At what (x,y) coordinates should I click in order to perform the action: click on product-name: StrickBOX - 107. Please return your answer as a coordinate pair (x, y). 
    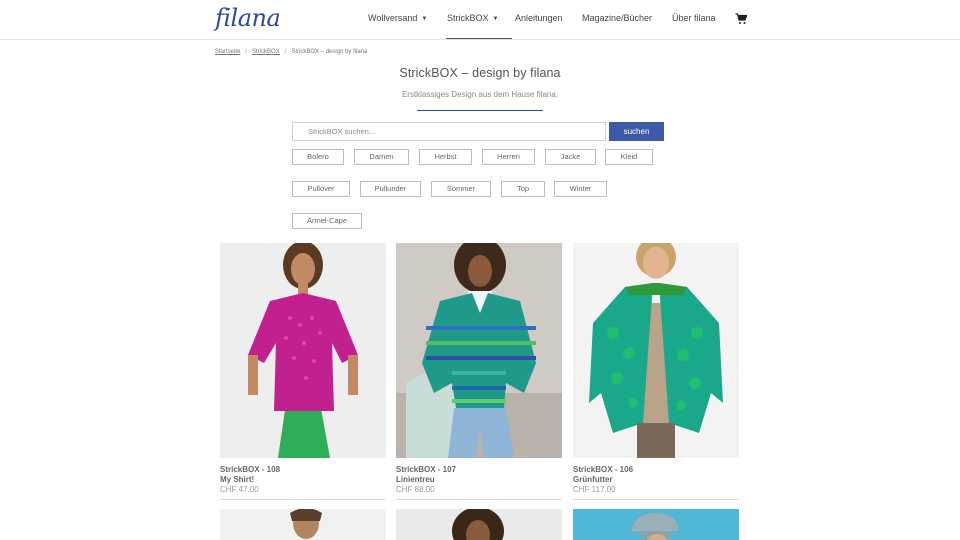
    Looking at the image, I should click on (426, 469).